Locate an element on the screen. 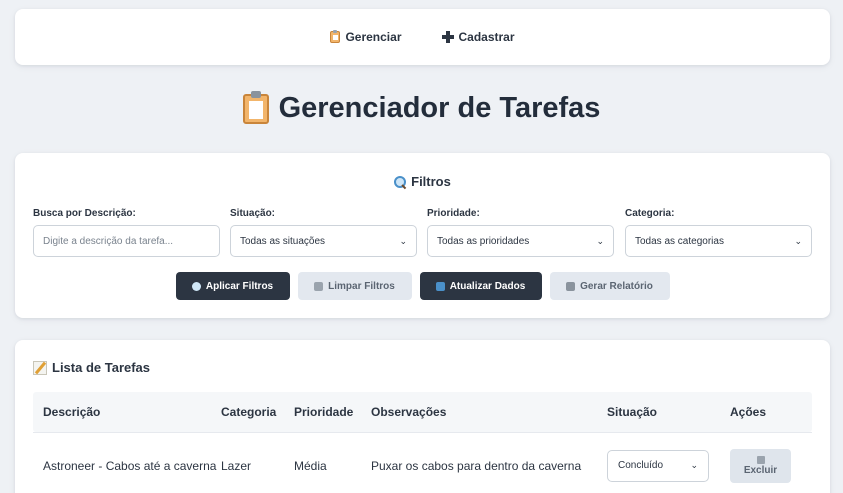 Image resolution: width=843 pixels, height=493 pixels. refresh-data-button: Atualizar Dados is located at coordinates (480, 286).